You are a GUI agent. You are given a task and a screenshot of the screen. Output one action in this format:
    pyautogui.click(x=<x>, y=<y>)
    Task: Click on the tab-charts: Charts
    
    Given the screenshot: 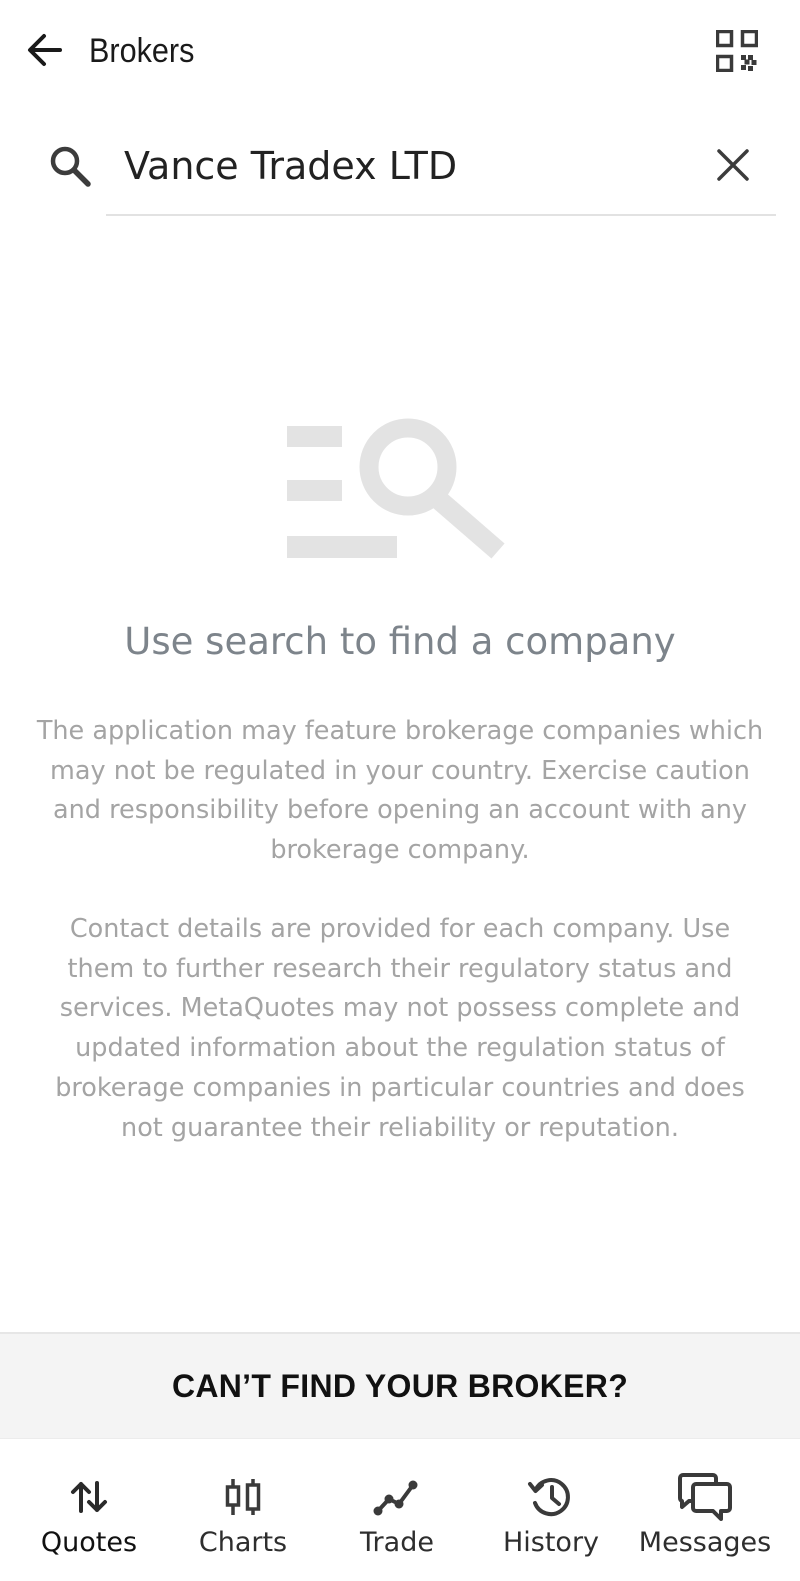 What is the action you would take?
    pyautogui.click(x=243, y=1510)
    